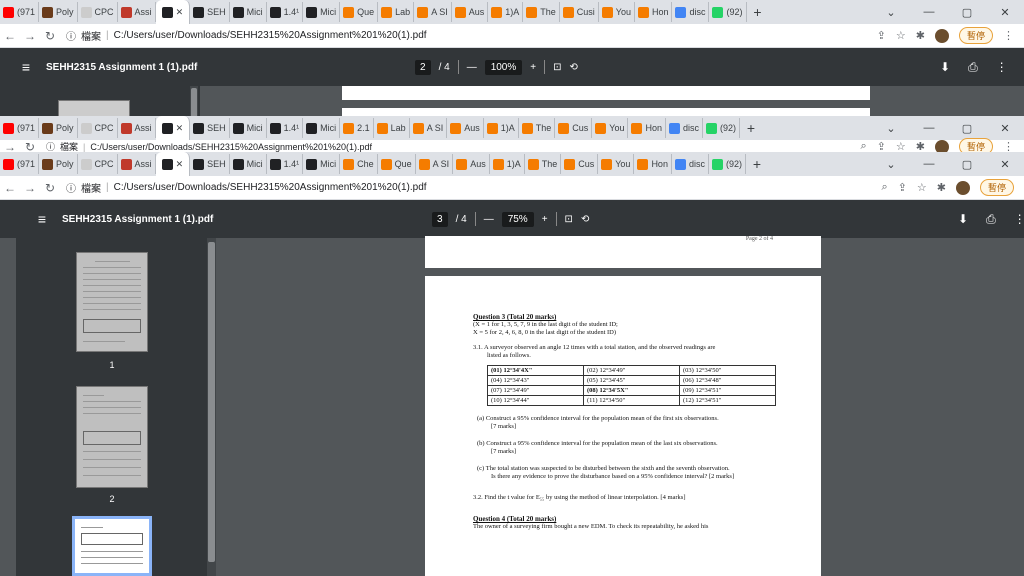 This screenshot has width=1024, height=576. I want to click on browser-tab: Che, so click(359, 164).